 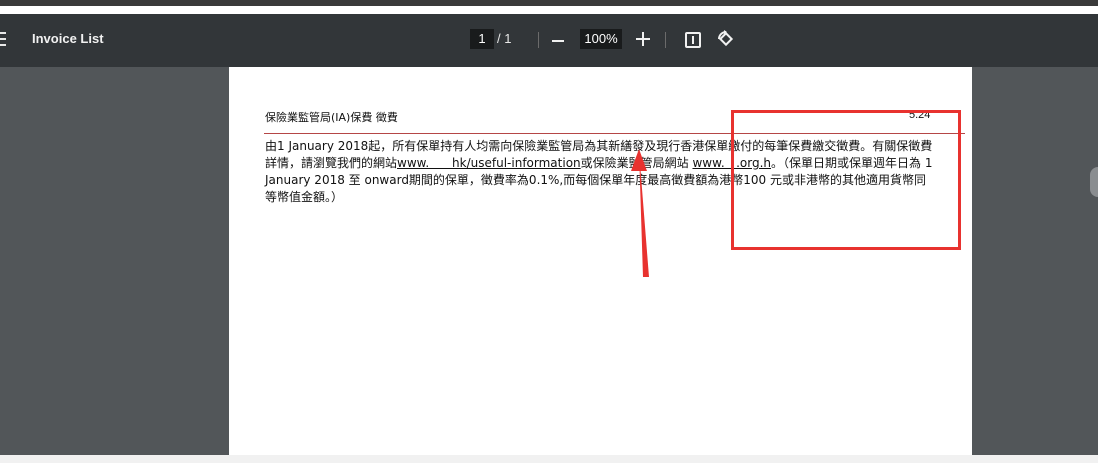 What do you see at coordinates (726, 40) in the screenshot?
I see `rotate-icon` at bounding box center [726, 40].